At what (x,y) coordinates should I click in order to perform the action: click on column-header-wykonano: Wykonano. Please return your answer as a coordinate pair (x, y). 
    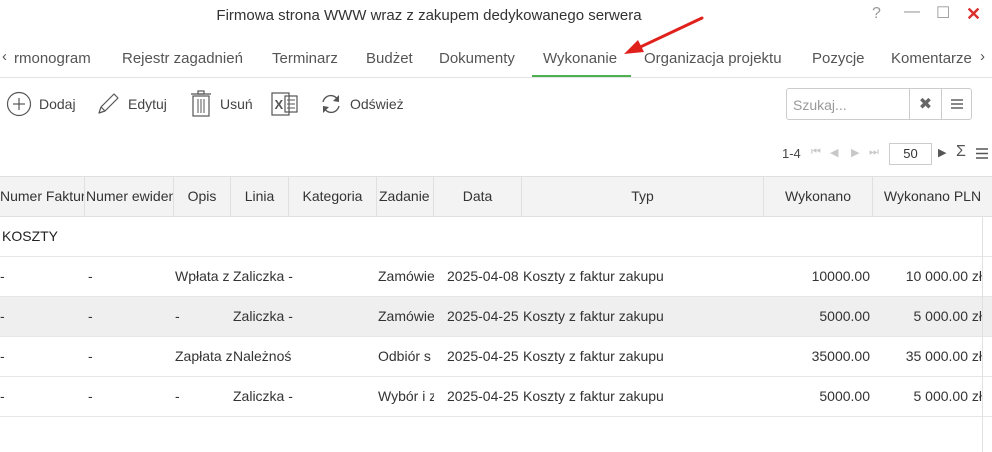
    Looking at the image, I should click on (818, 196).